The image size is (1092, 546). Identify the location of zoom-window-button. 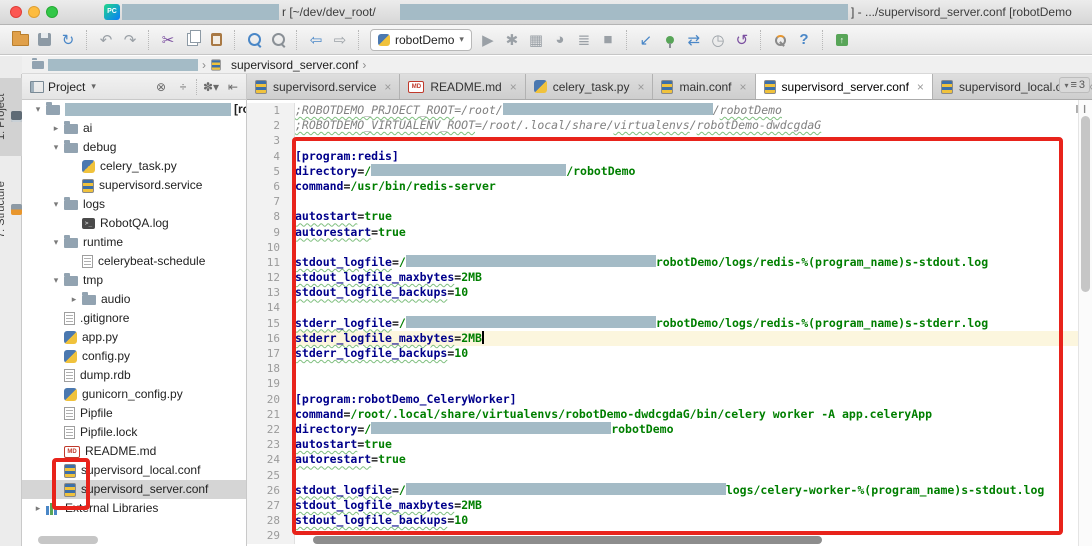
(52, 12).